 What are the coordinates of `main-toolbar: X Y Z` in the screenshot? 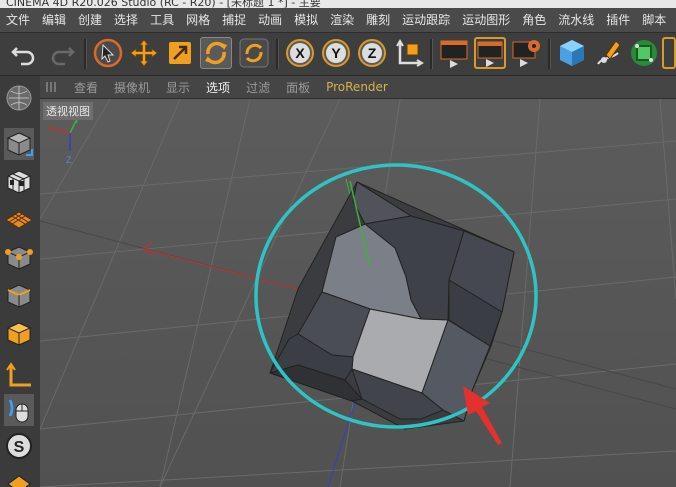 It's located at (338, 54).